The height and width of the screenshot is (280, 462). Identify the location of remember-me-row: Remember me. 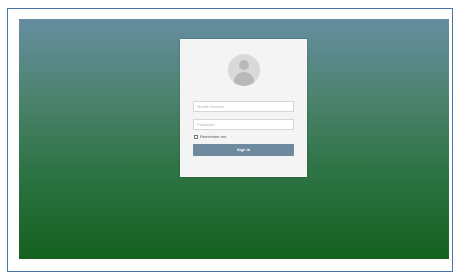
(210, 137).